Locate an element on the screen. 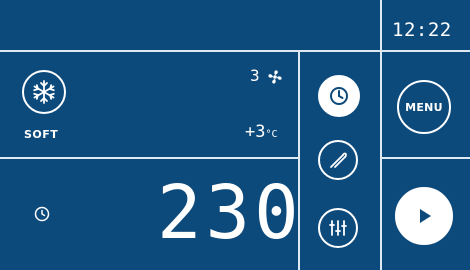  temperature-value: +3°C is located at coordinates (261, 132).